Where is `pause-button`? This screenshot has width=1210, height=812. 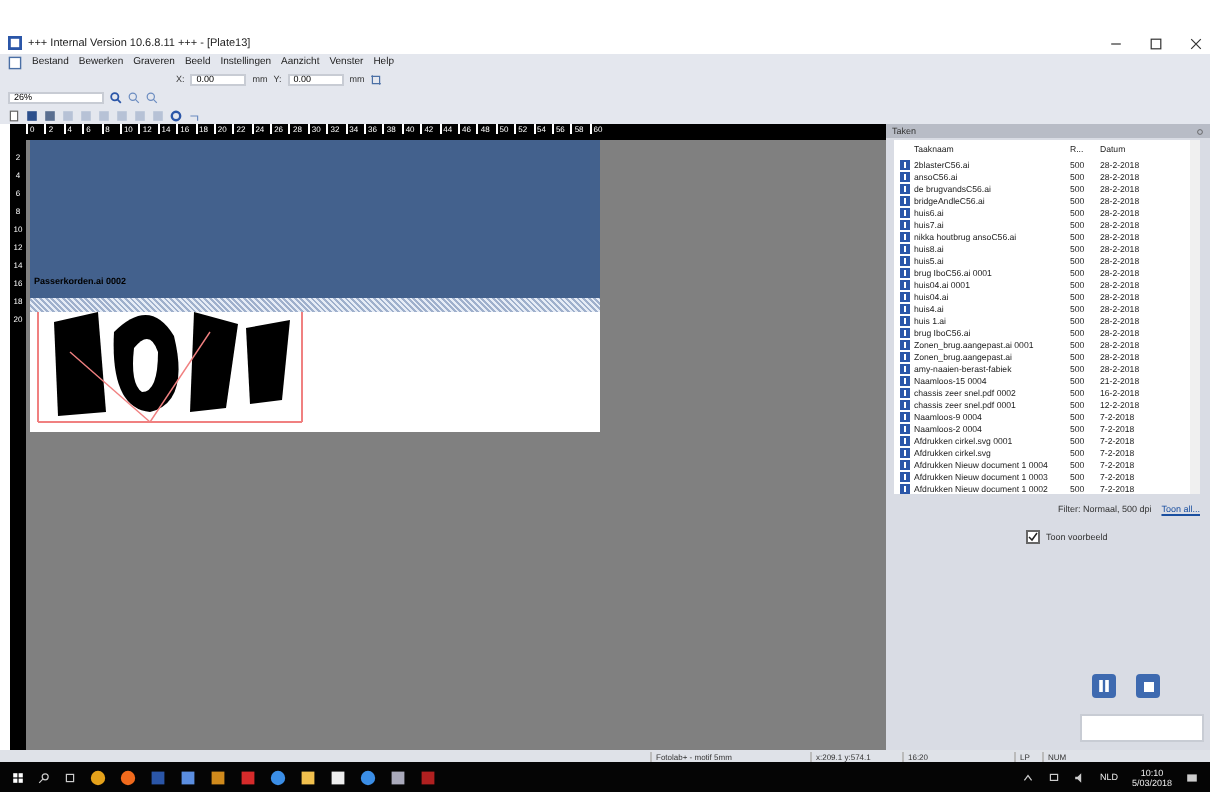
pause-button is located at coordinates (1104, 686).